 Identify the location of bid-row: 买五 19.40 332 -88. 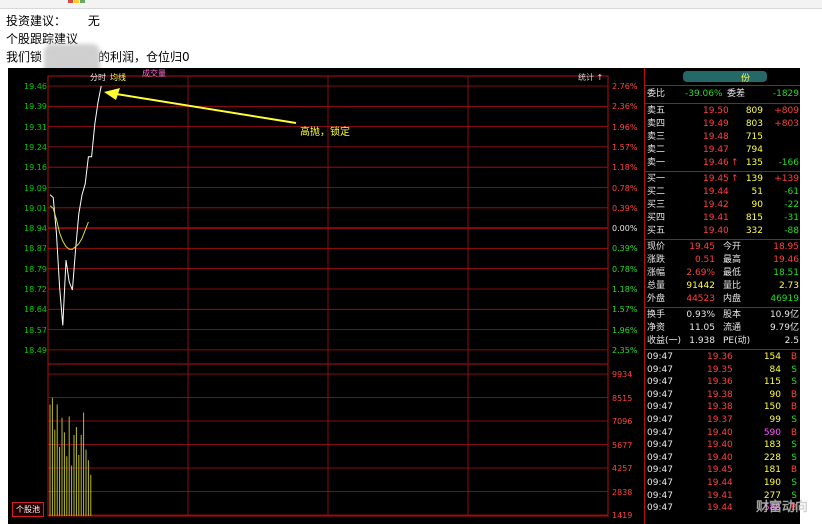
(722, 231).